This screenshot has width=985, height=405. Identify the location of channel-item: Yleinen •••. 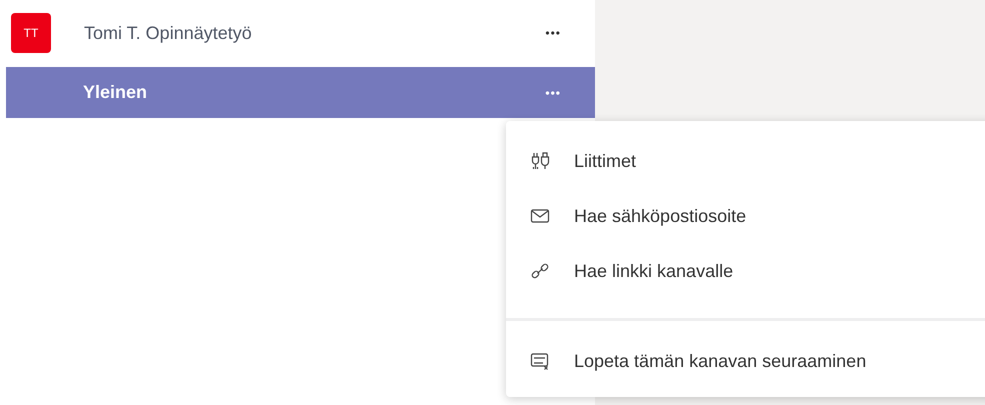
(300, 92).